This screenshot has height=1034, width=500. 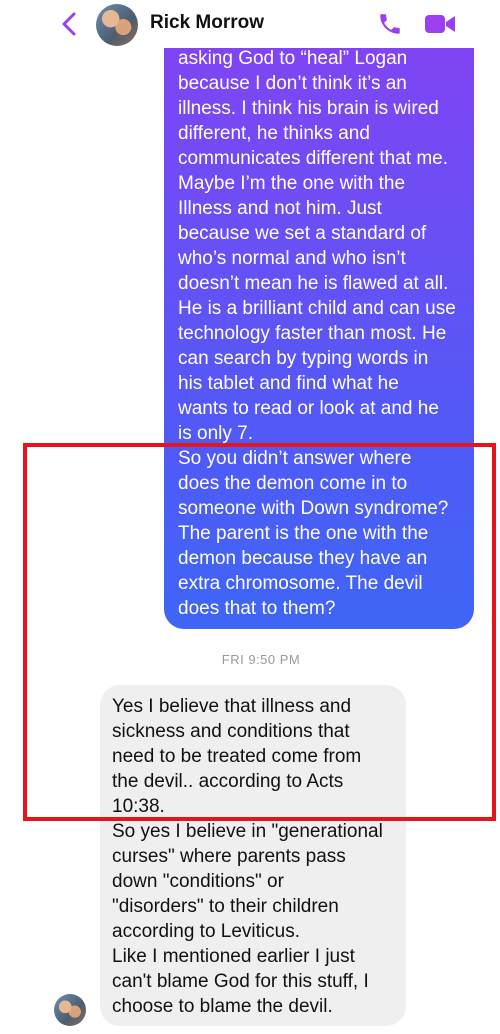 I want to click on call-button, so click(x=390, y=24).